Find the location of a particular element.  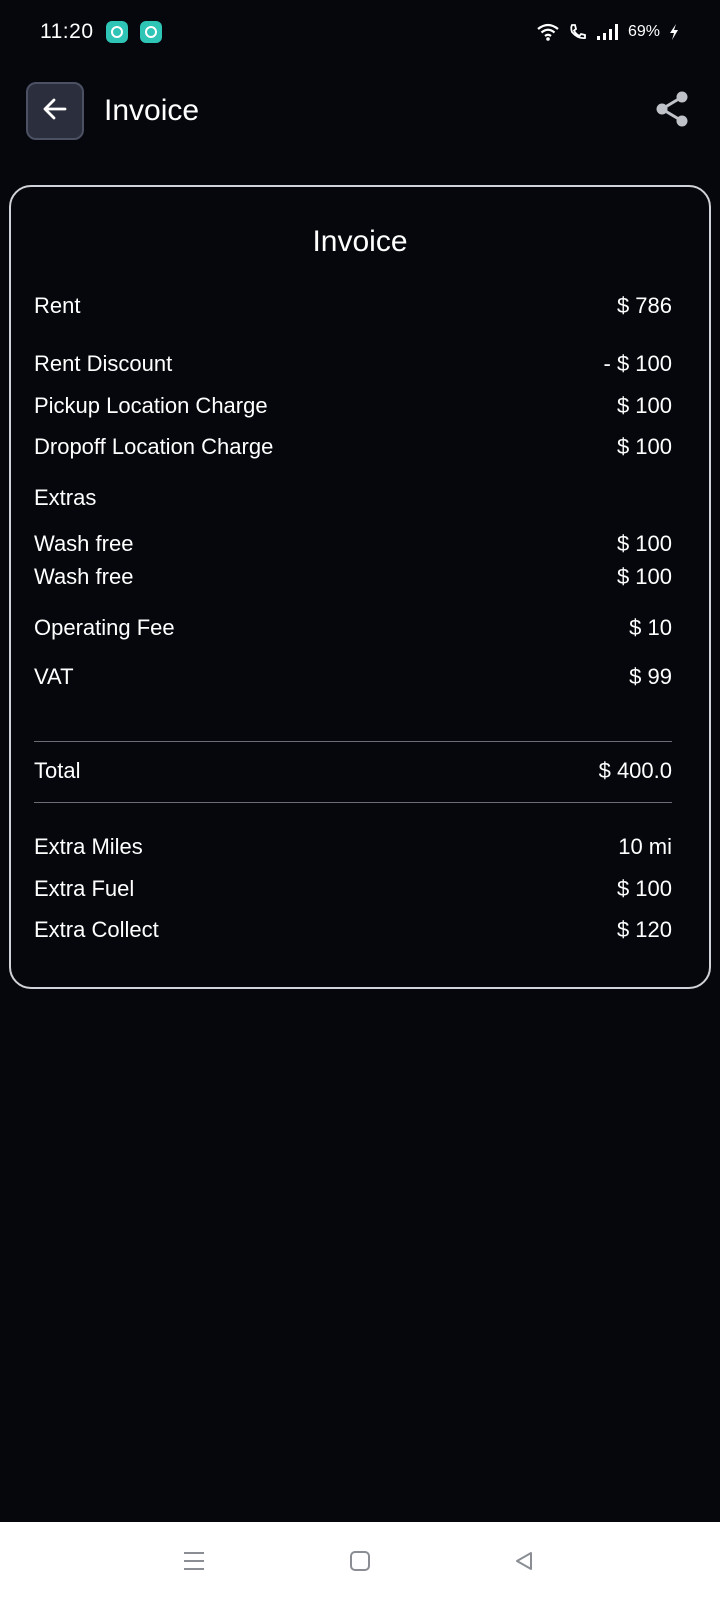

wifi-call-icon is located at coordinates (578, 32).